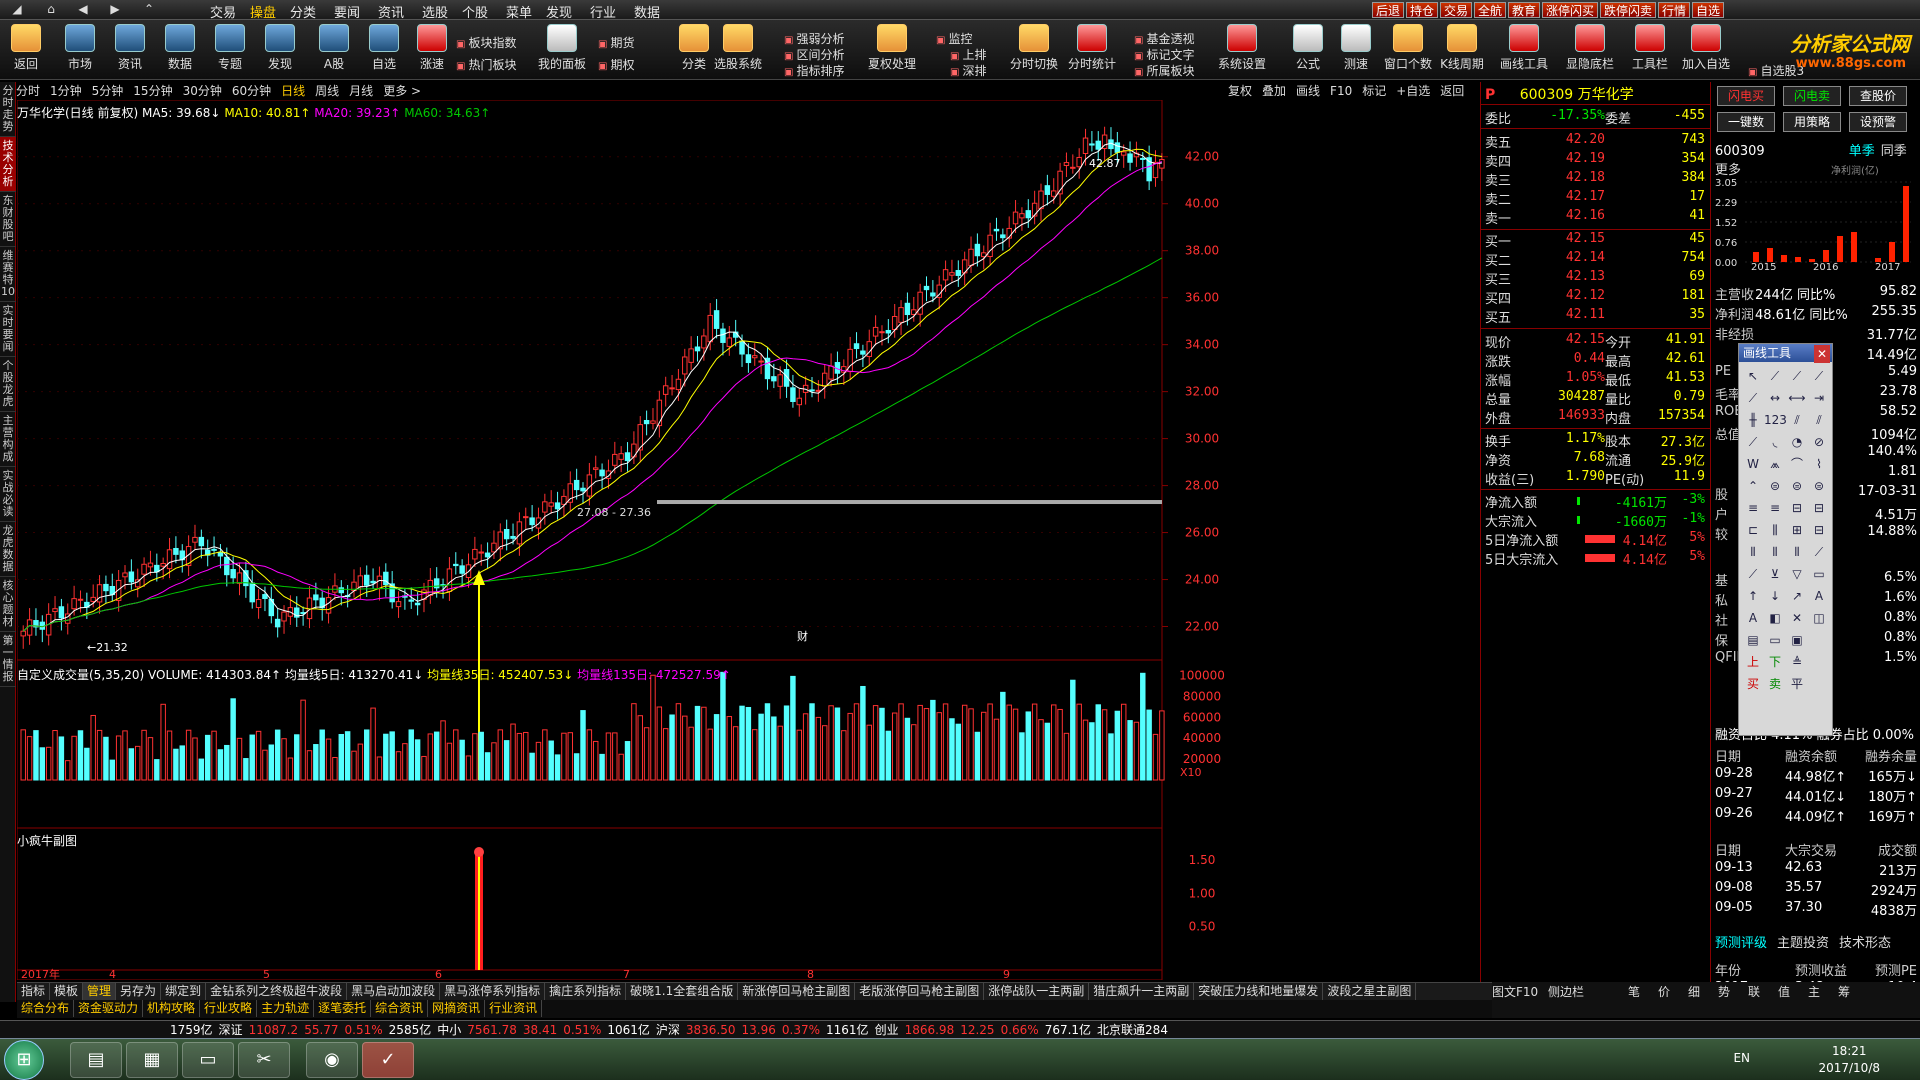 This screenshot has height=1080, width=1920. What do you see at coordinates (8, 329) in the screenshot?
I see `left-tab: 实时要闻` at bounding box center [8, 329].